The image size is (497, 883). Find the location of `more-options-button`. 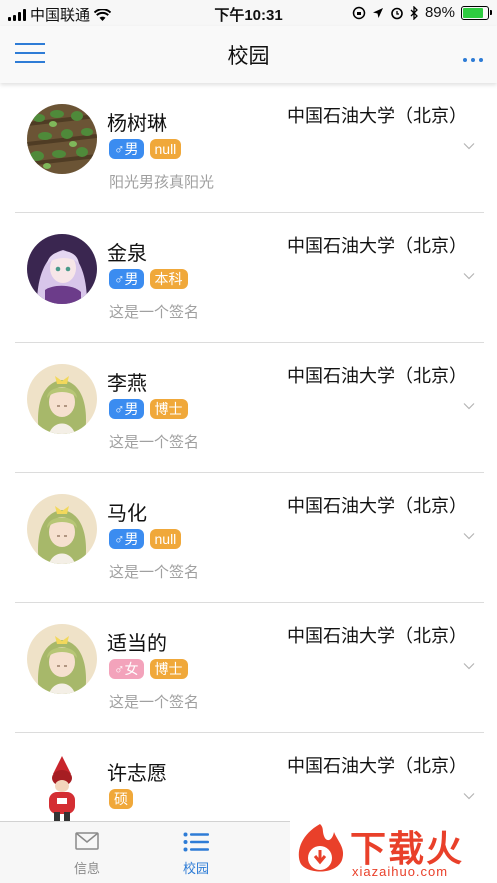

more-options-button is located at coordinates (473, 60).